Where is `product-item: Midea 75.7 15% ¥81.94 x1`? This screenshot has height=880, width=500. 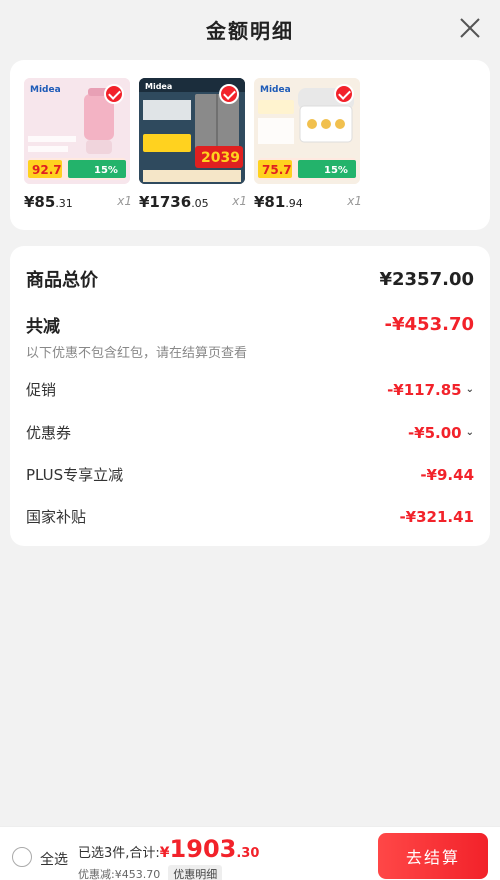
product-item: Midea 75.7 15% ¥81.94 x1 is located at coordinates (309, 148).